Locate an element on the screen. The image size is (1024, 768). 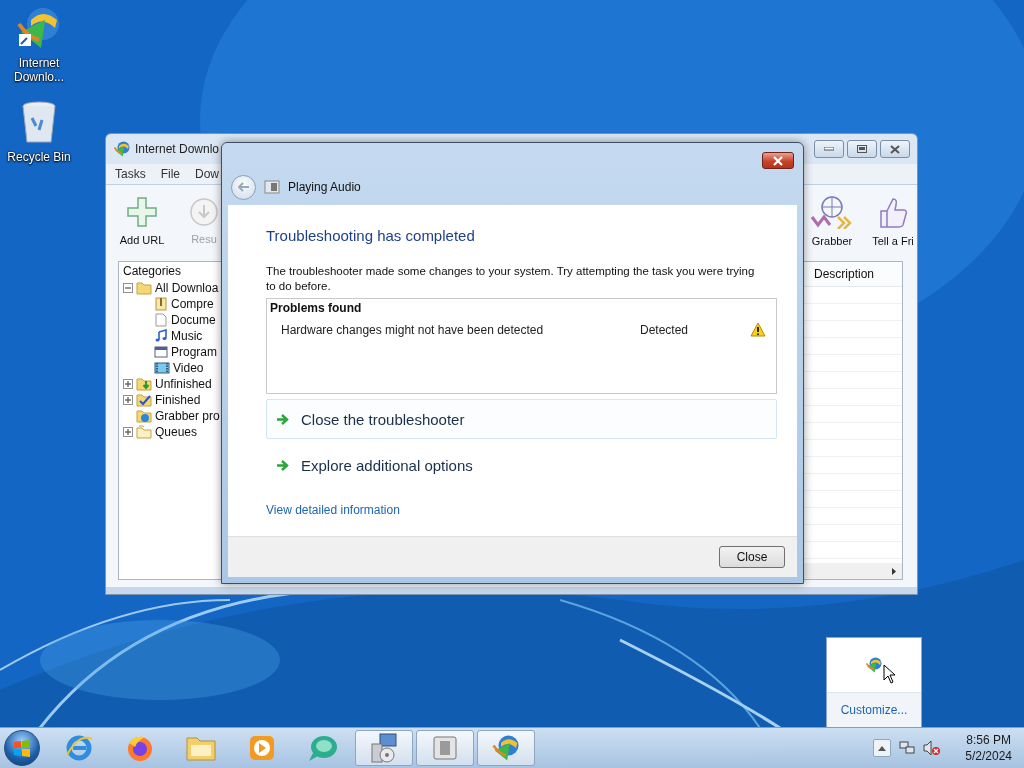
play-icon is located at coordinates (262, 748).